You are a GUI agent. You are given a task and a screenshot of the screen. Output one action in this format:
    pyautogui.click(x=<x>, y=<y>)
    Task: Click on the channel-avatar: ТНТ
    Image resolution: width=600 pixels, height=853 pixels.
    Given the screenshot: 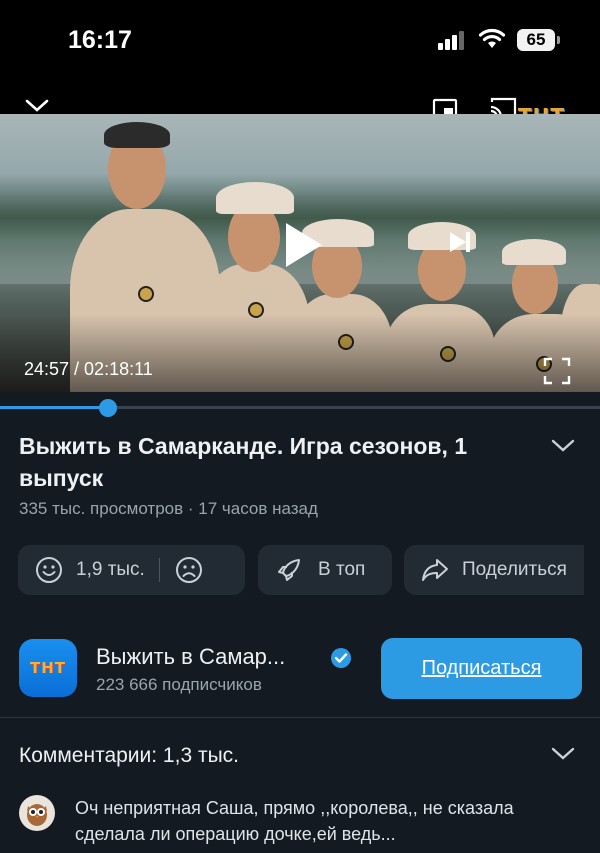 What is the action you would take?
    pyautogui.click(x=48, y=668)
    